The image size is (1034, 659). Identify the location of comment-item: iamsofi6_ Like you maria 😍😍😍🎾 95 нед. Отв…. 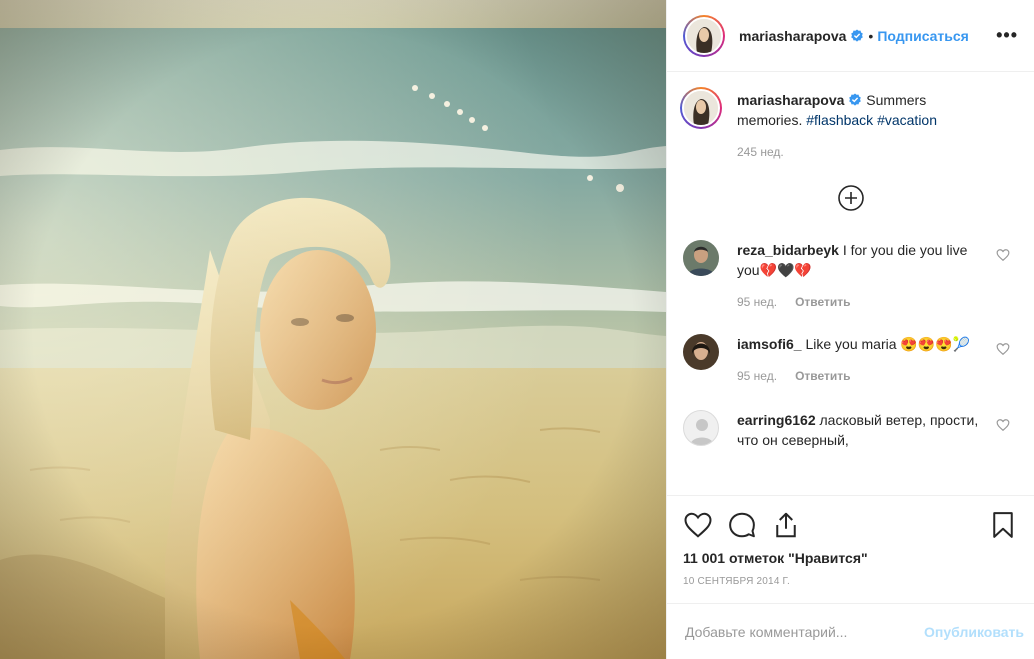
(850, 360).